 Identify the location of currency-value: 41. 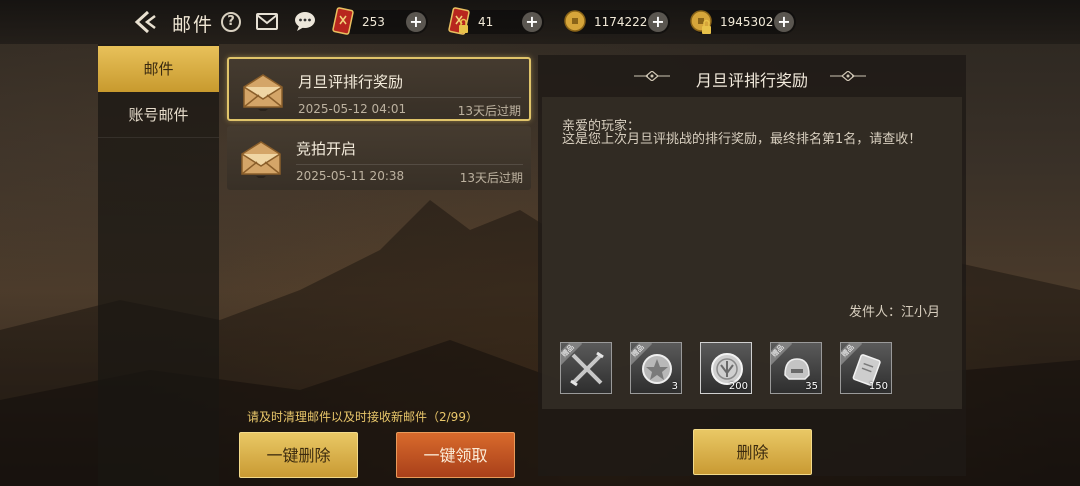
(486, 22).